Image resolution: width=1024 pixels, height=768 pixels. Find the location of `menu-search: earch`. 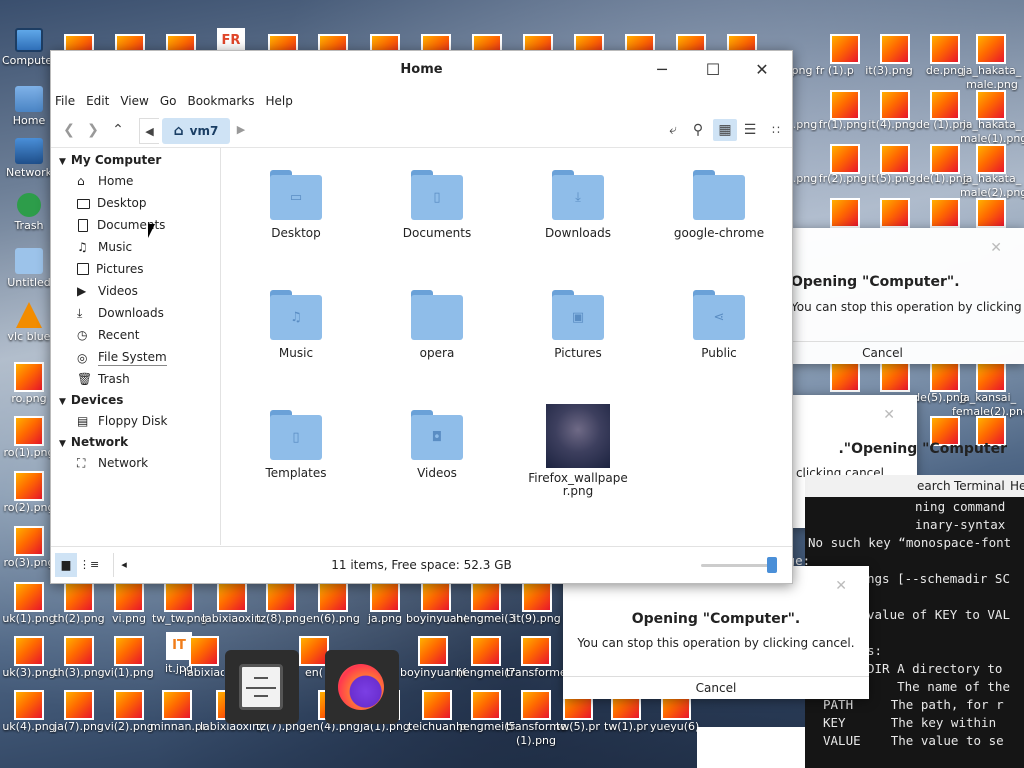

menu-search: earch is located at coordinates (934, 486).